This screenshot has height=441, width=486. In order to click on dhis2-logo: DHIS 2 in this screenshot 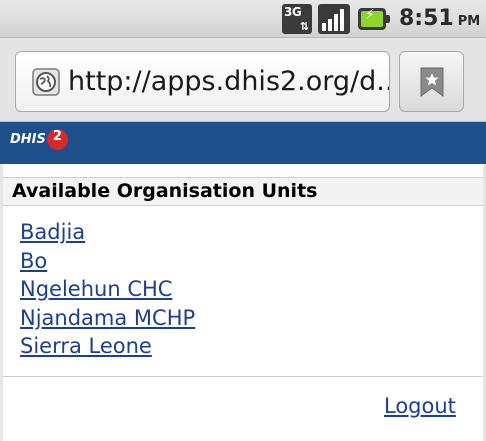, I will do `click(39, 139)`.